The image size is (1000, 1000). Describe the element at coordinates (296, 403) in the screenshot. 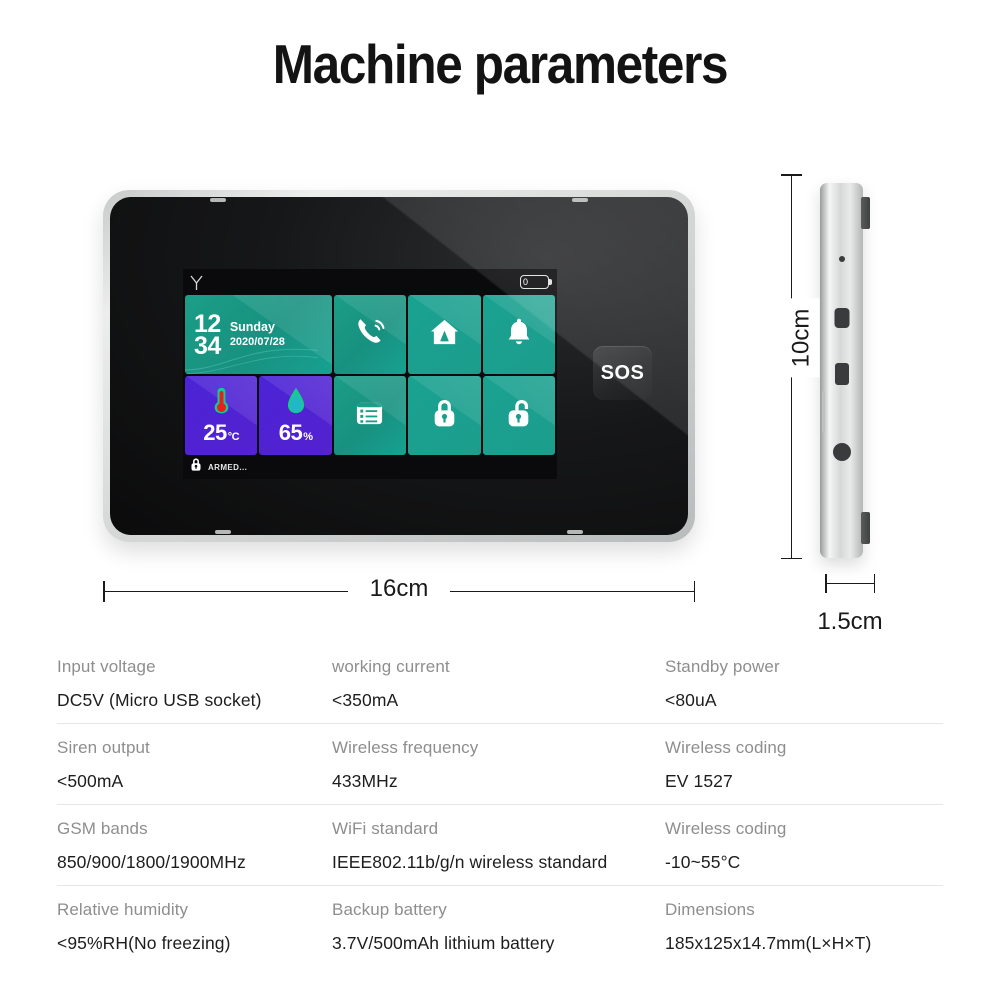

I see `water-drop-icon` at that location.